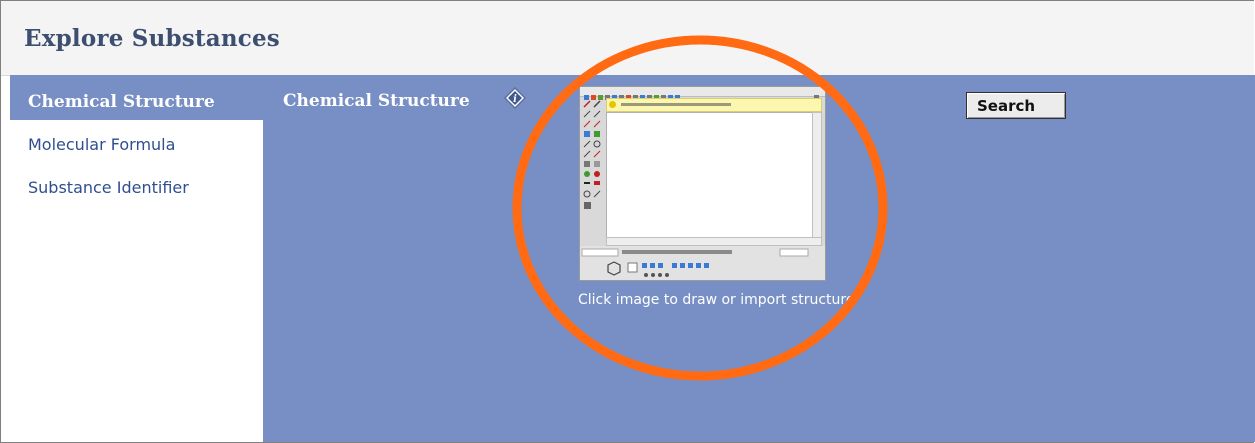  I want to click on page-title: Explore Substances, so click(152, 38).